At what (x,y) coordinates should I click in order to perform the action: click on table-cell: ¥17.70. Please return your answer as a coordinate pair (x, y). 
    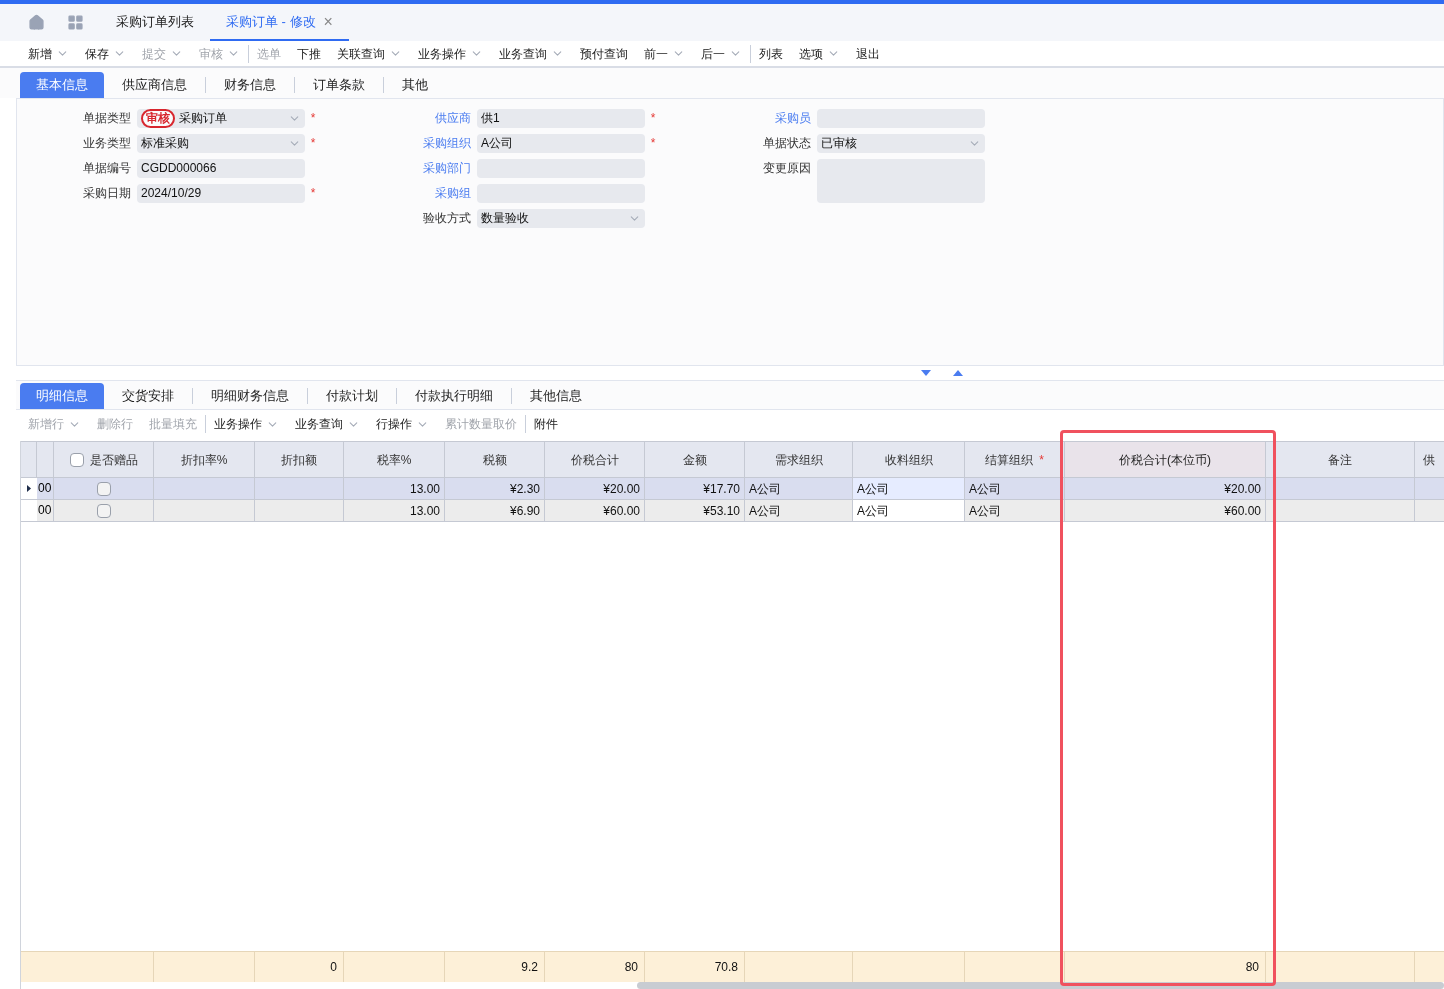
    Looking at the image, I should click on (695, 488).